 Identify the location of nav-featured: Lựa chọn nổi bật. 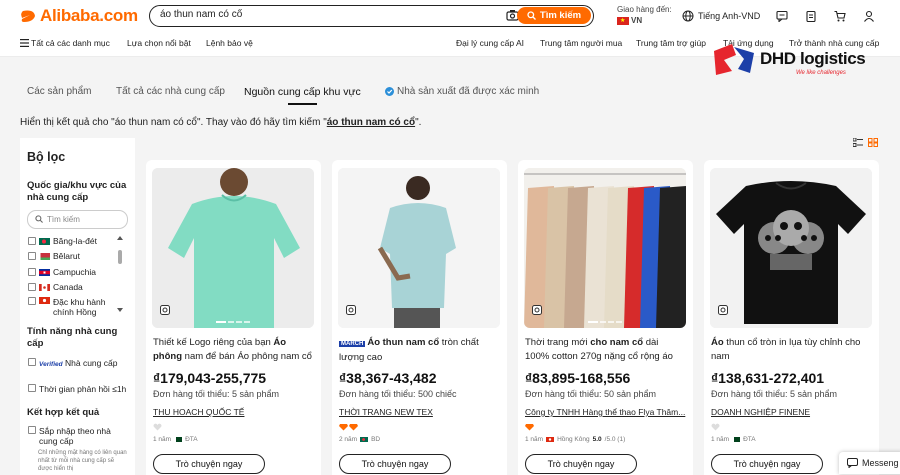
(159, 43).